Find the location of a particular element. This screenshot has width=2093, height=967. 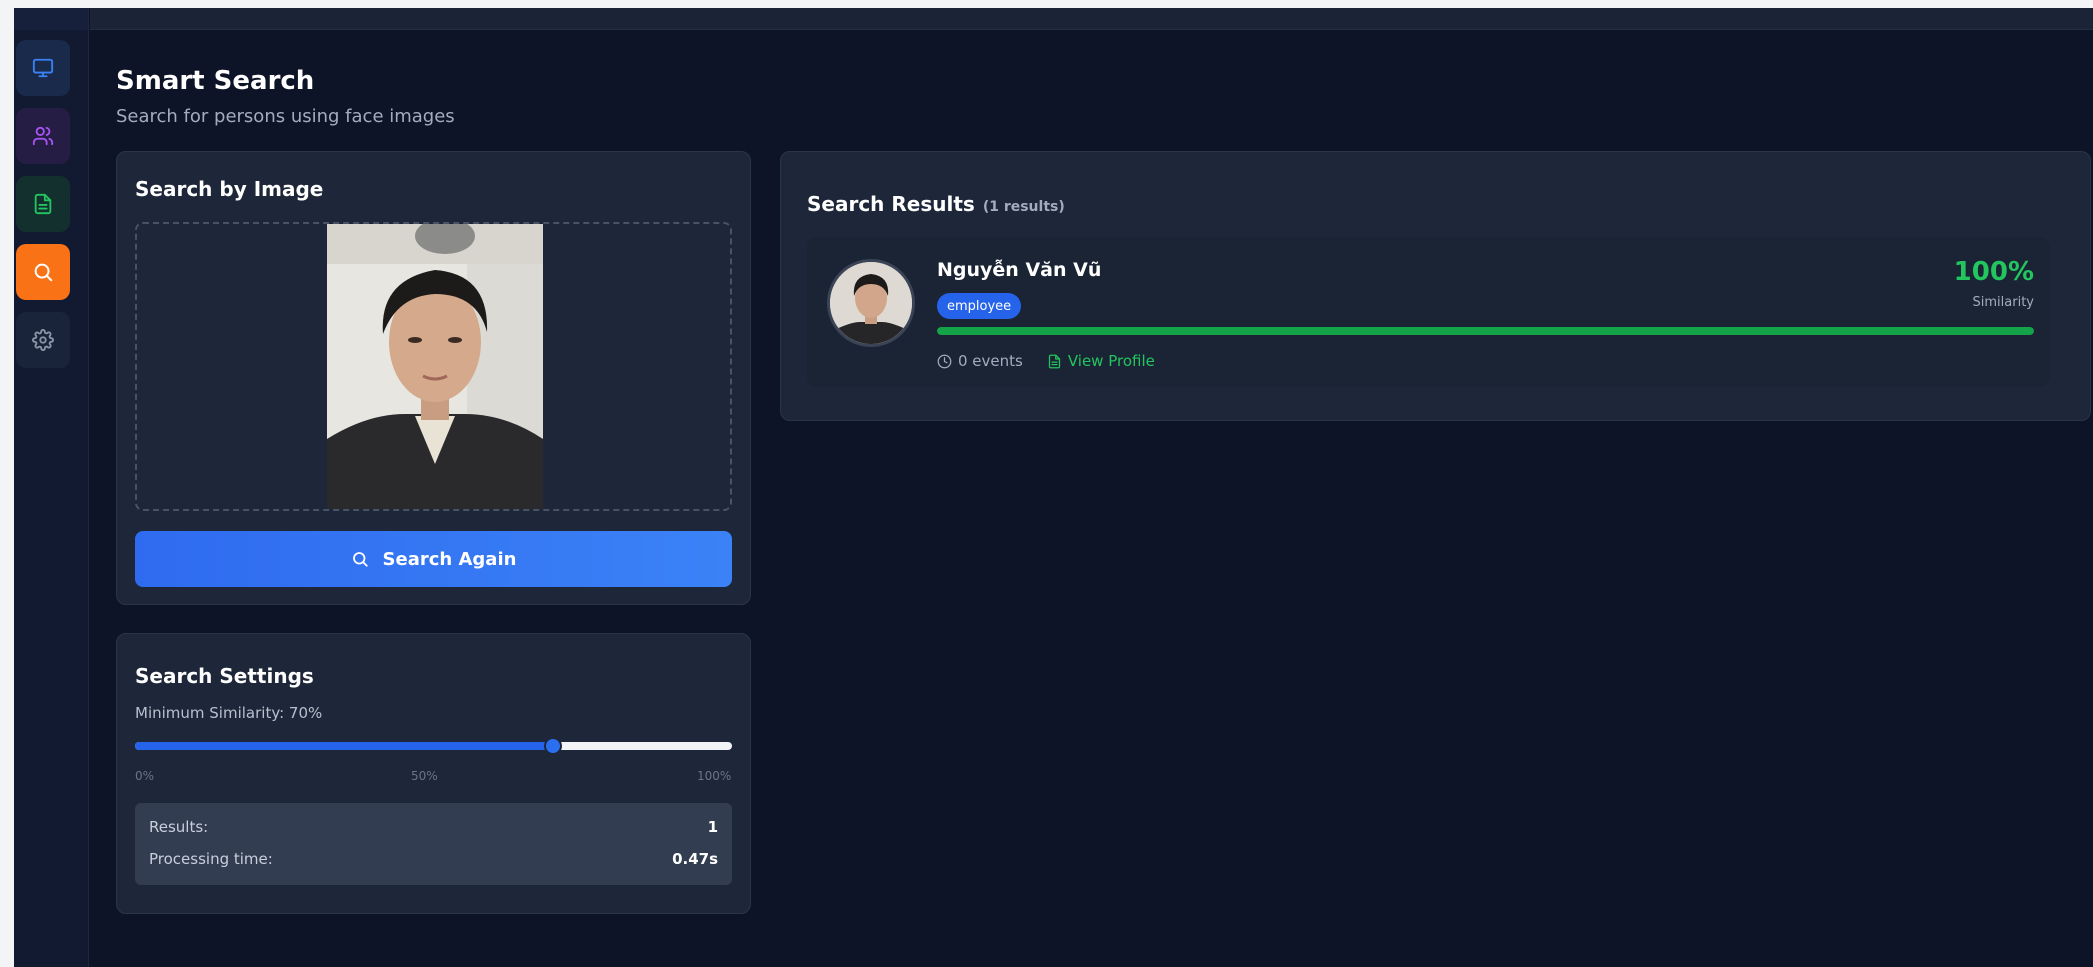

similarity-value: 100% is located at coordinates (1993, 272).